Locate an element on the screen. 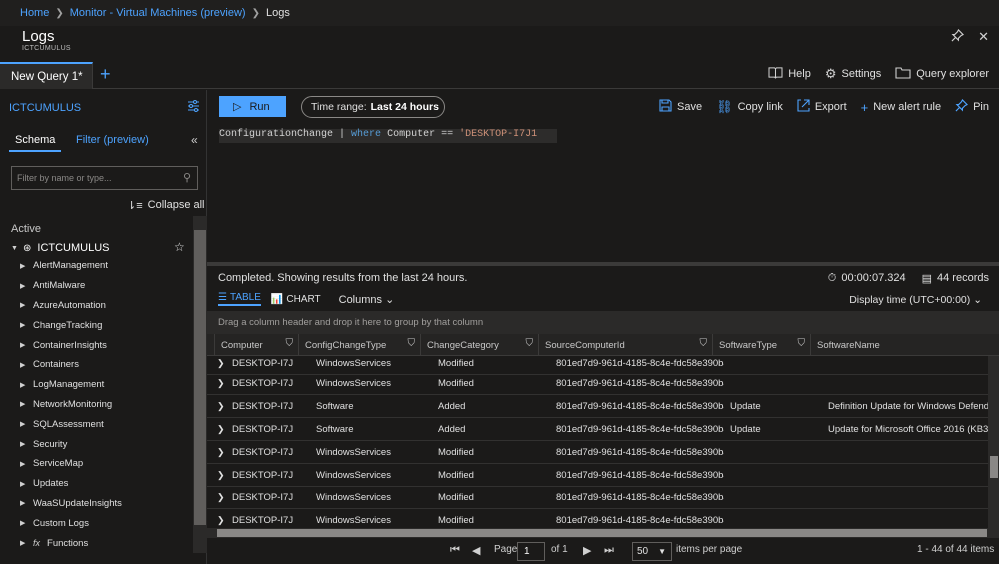 Image resolution: width=999 pixels, height=564 pixels. tab-new-query-1: New Query 1* is located at coordinates (46, 75).